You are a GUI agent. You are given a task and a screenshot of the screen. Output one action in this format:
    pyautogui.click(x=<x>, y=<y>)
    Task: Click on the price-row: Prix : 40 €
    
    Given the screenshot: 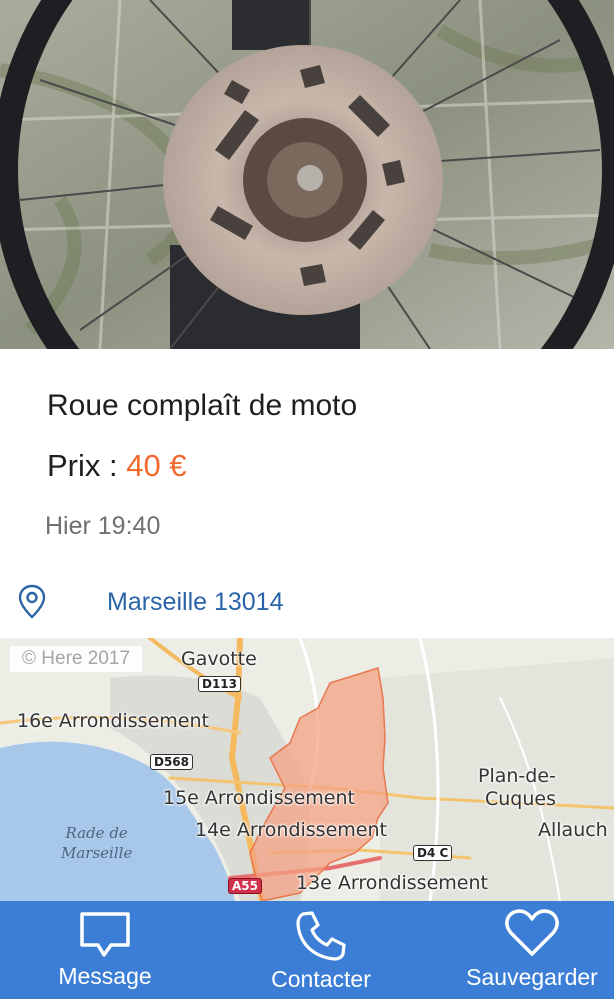 What is the action you would take?
    pyautogui.click(x=117, y=466)
    